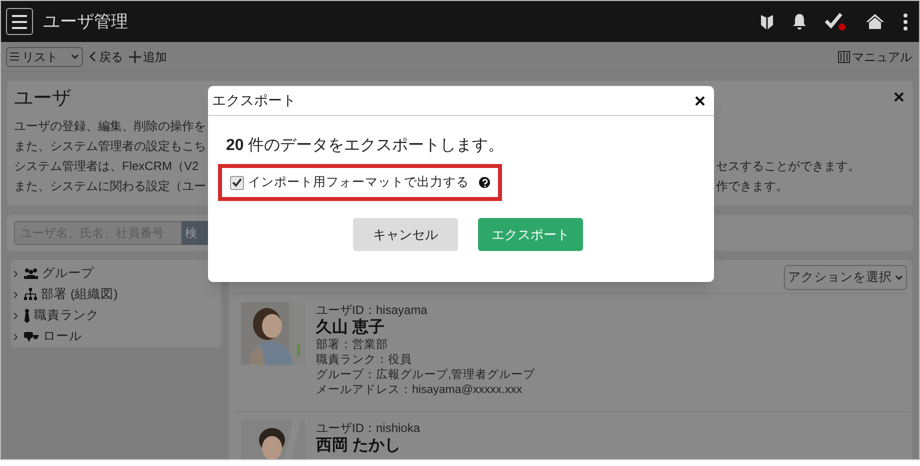 Image resolution: width=920 pixels, height=466 pixels. I want to click on description-text: また、システムに関わる設定（ユー, so click(110, 186).